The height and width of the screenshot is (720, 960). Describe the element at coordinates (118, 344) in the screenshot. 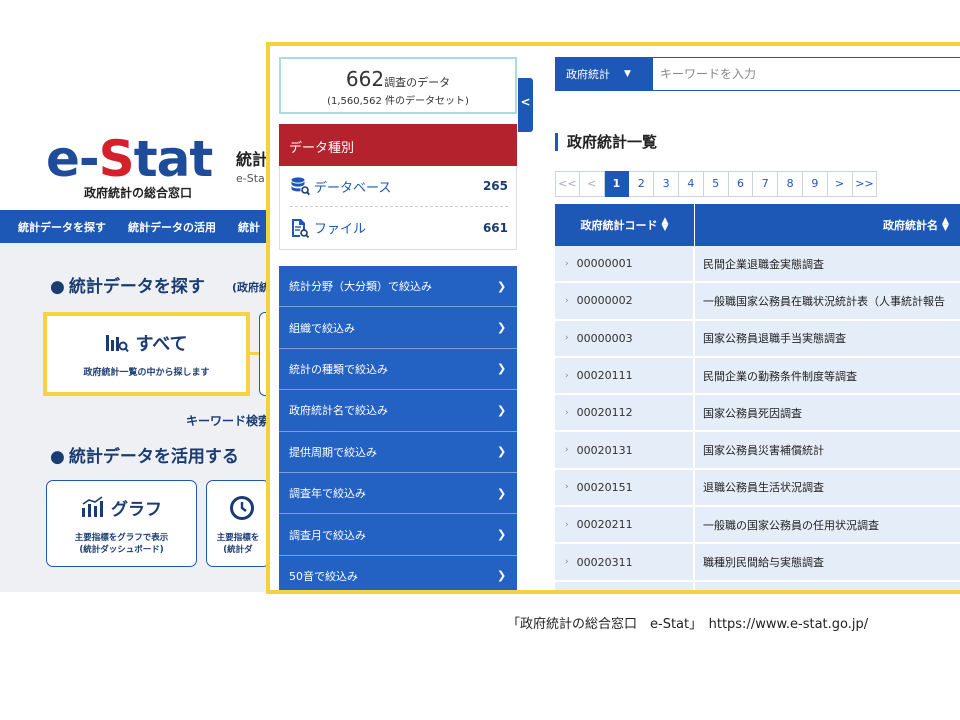

I see `bar-chart-search-icon` at that location.